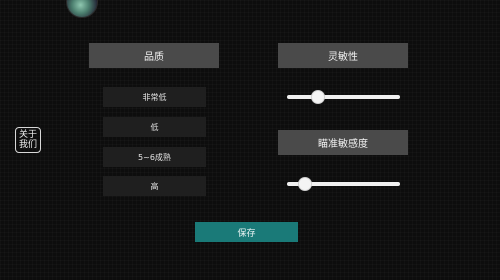 The height and width of the screenshot is (280, 500). I want to click on quality-option-very-low: 非常低, so click(154, 97).